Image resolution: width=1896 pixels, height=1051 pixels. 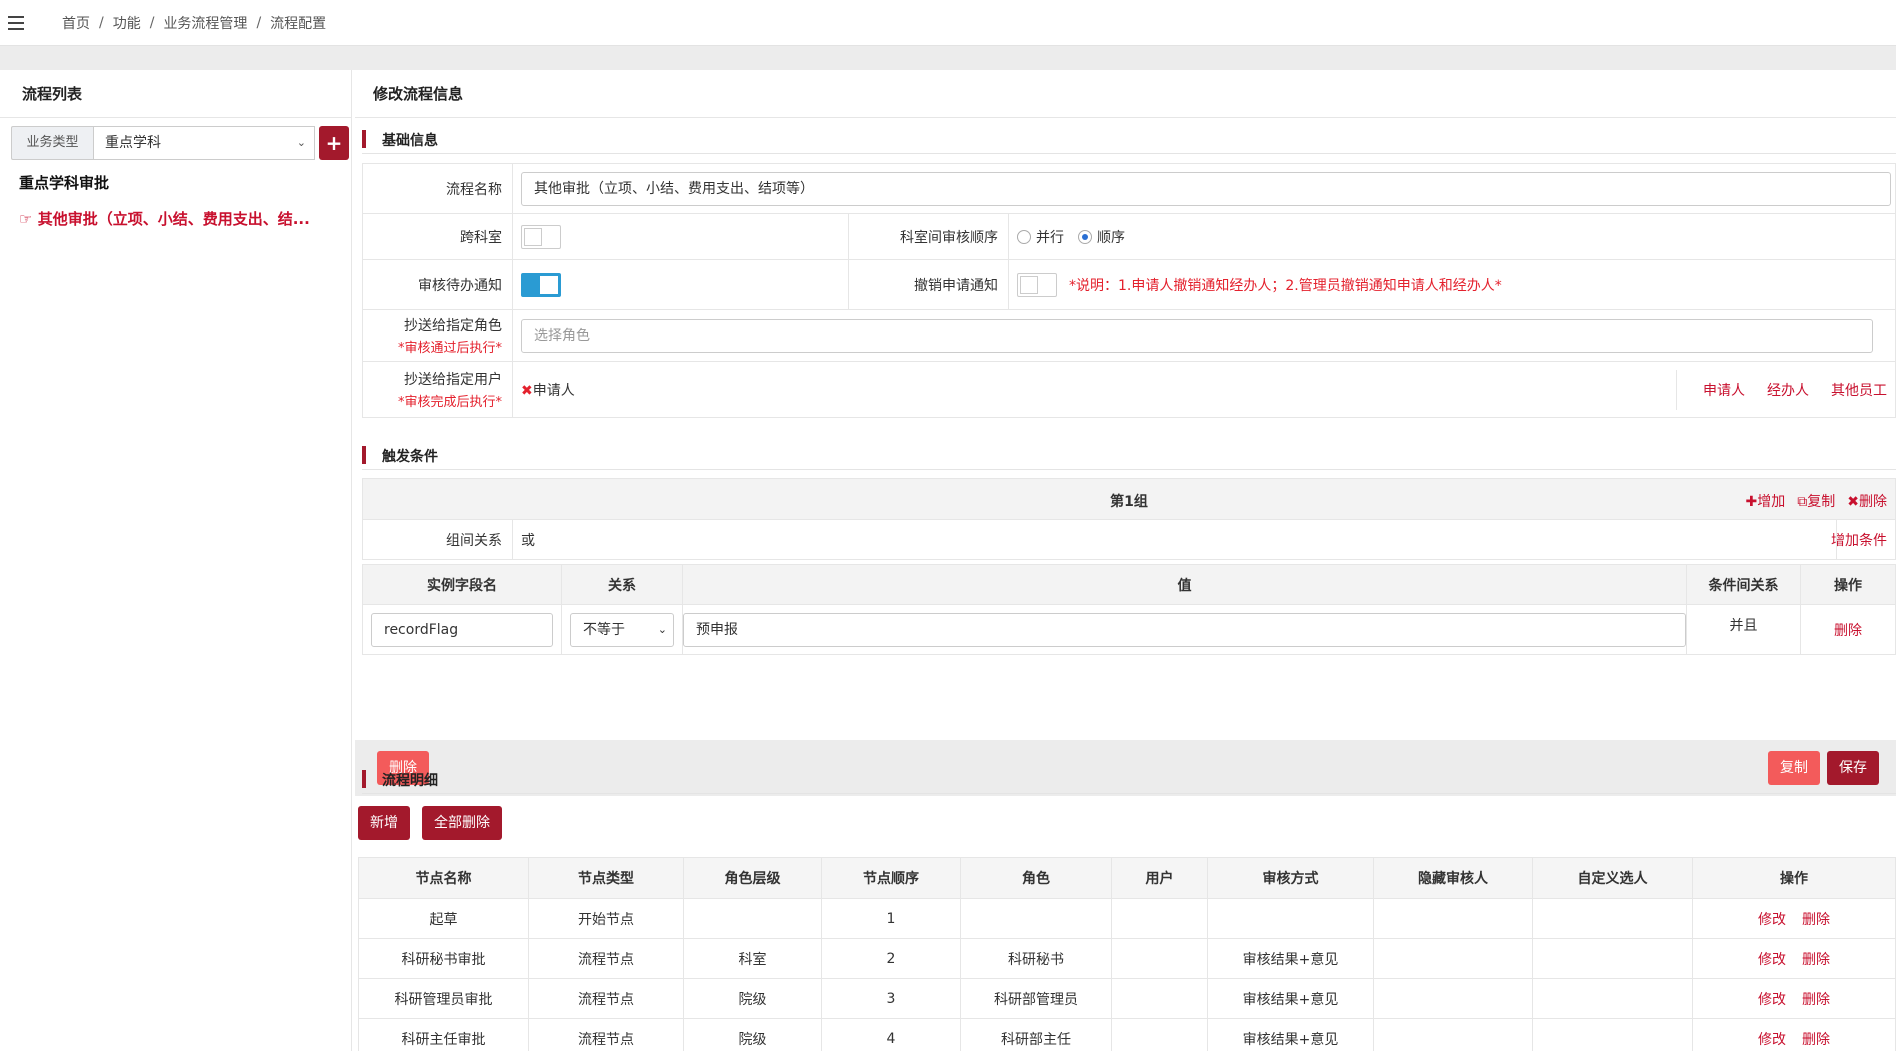 What do you see at coordinates (1794, 878) in the screenshot?
I see `detail-col-9: 操作` at bounding box center [1794, 878].